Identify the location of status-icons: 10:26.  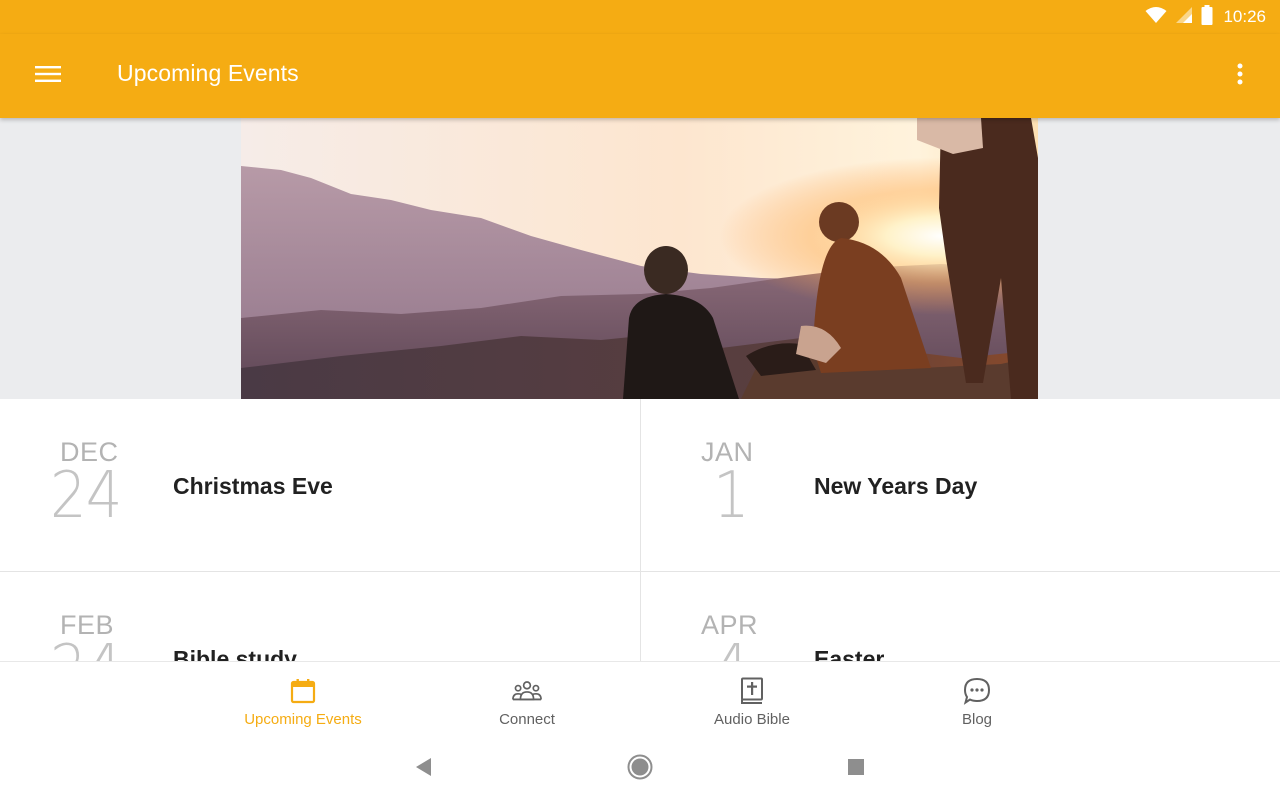
(1205, 17).